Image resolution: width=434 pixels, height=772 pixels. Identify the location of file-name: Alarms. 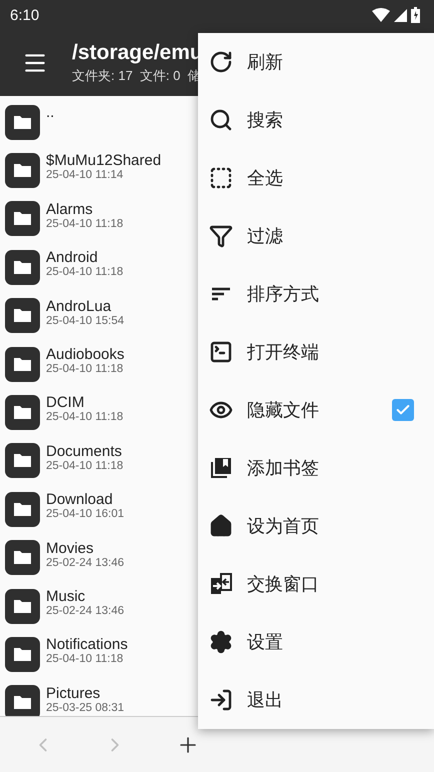
(70, 209).